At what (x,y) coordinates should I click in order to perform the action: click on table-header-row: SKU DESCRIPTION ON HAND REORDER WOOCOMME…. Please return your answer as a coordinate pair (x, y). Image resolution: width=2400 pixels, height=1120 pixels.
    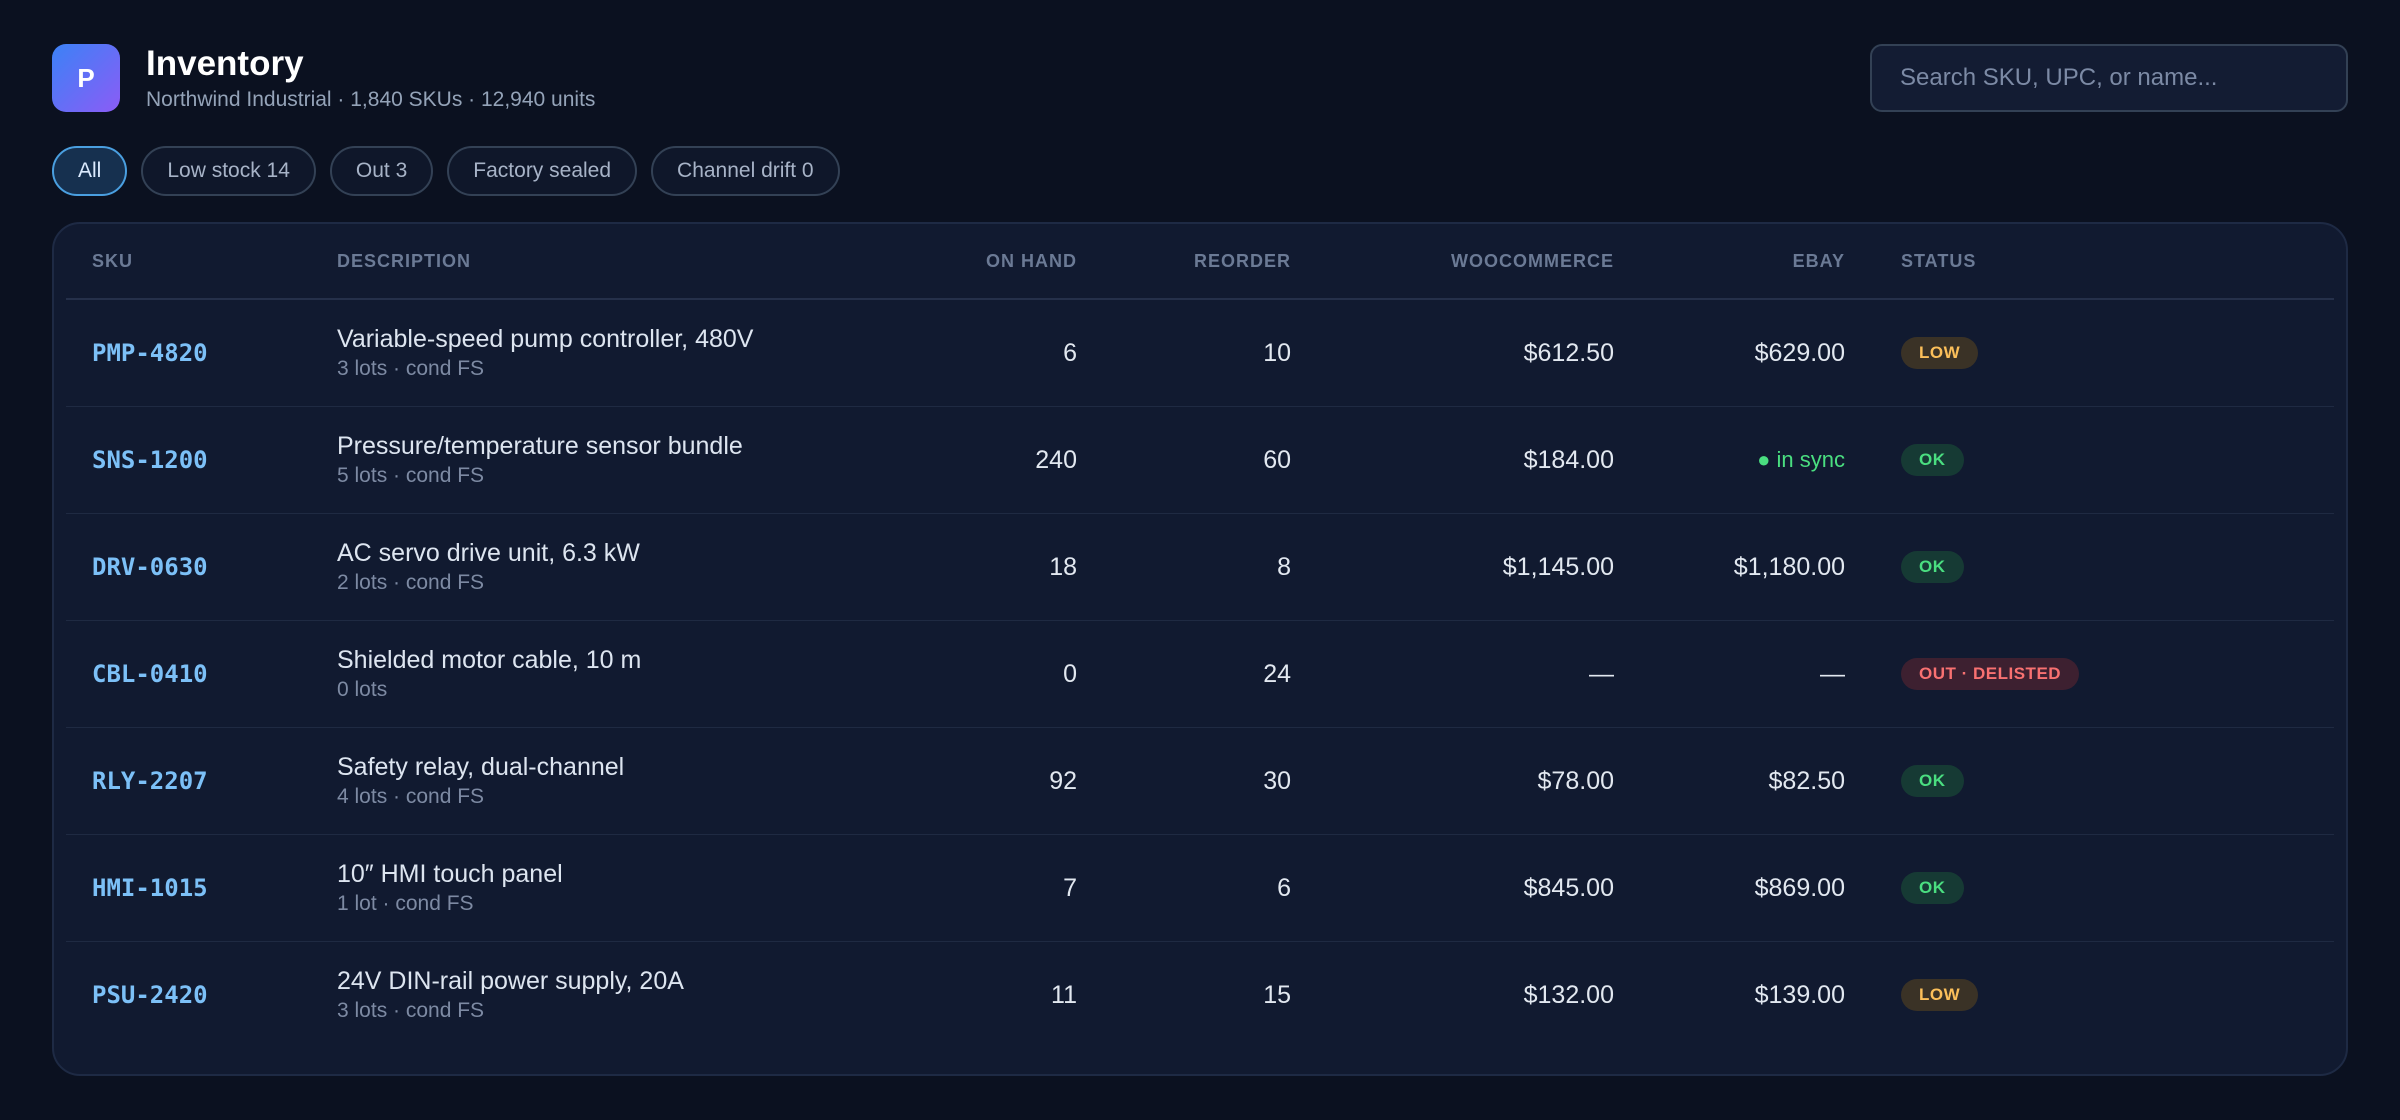
    Looking at the image, I should click on (1200, 262).